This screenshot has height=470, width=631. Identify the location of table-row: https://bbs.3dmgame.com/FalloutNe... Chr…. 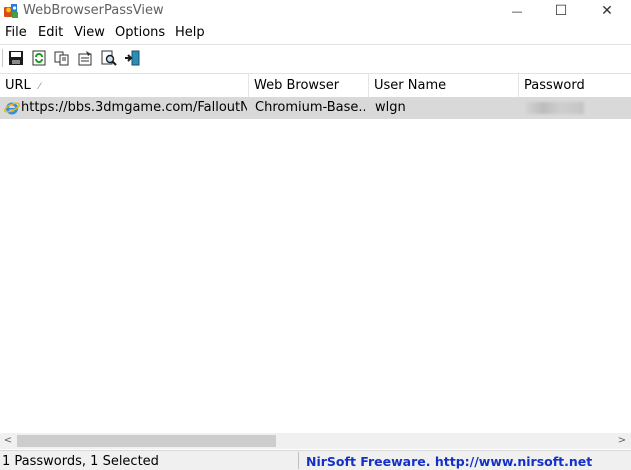
(315, 108).